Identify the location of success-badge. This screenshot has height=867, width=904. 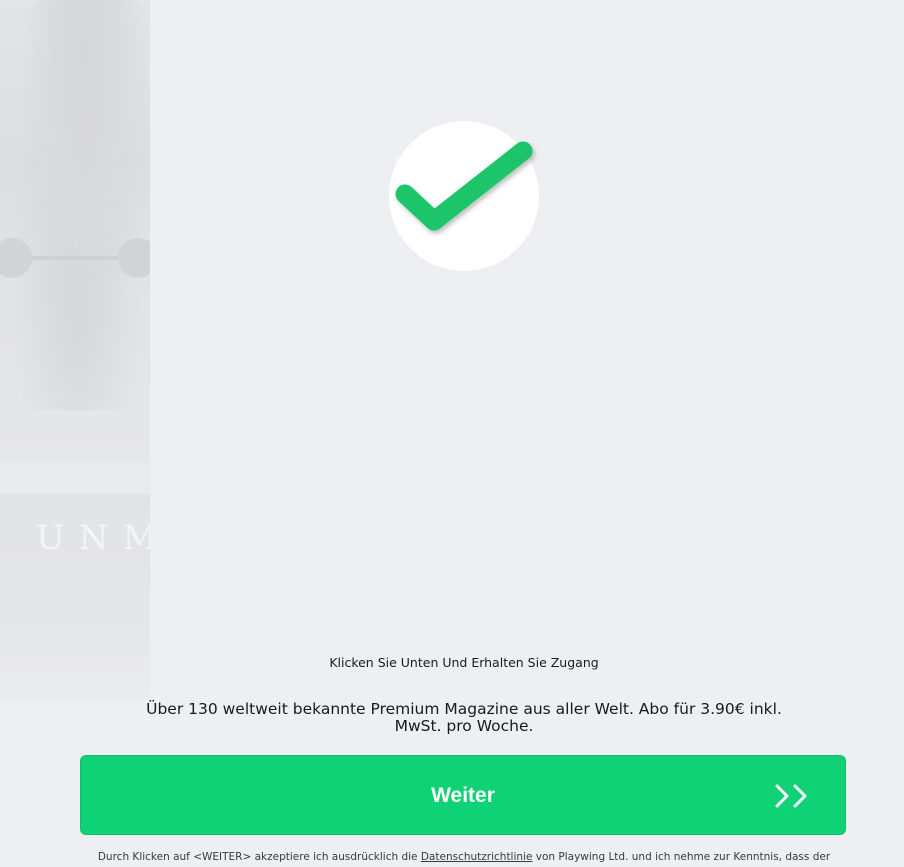
(464, 196).